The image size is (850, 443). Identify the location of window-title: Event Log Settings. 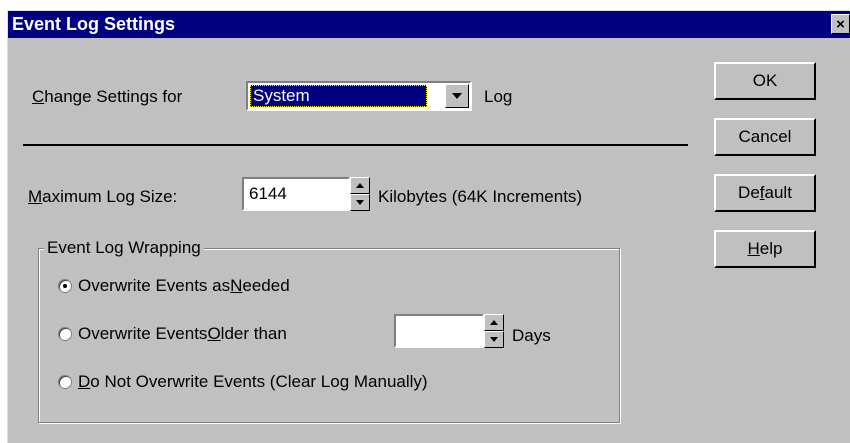
(94, 24).